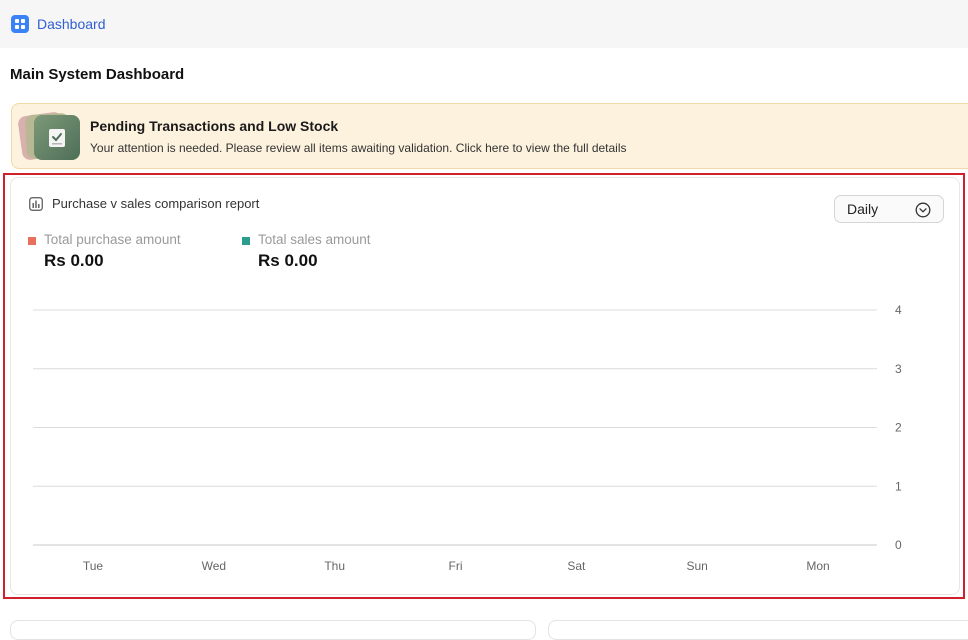  What do you see at coordinates (898, 428) in the screenshot?
I see `y-tick-label: 2` at bounding box center [898, 428].